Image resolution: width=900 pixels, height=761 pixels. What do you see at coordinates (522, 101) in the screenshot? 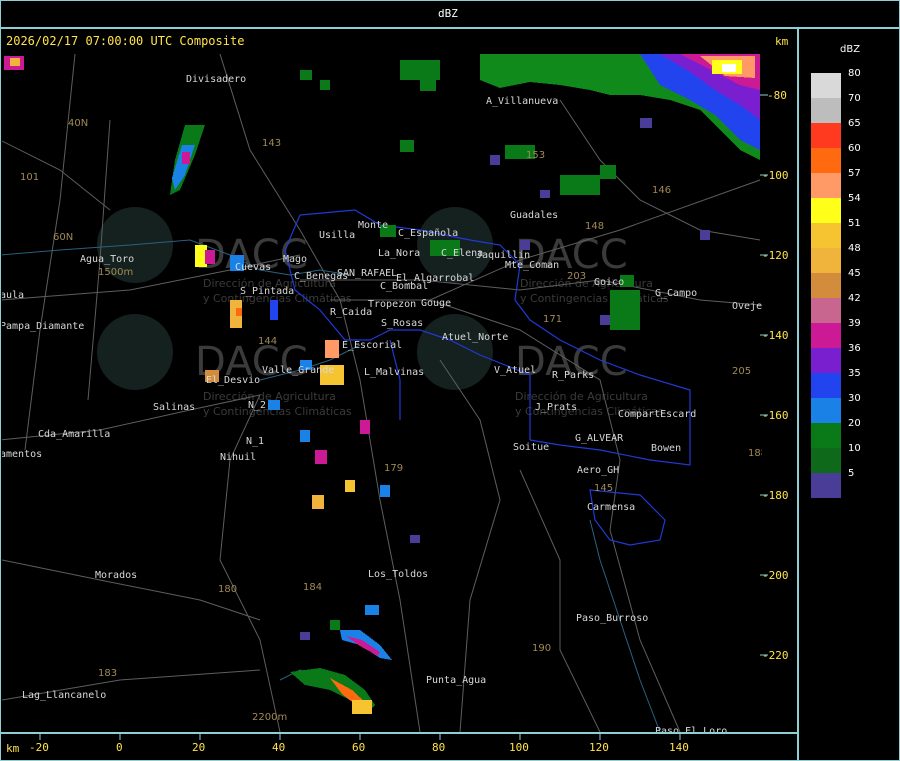
I see `place-label: A_Villanueva` at bounding box center [522, 101].